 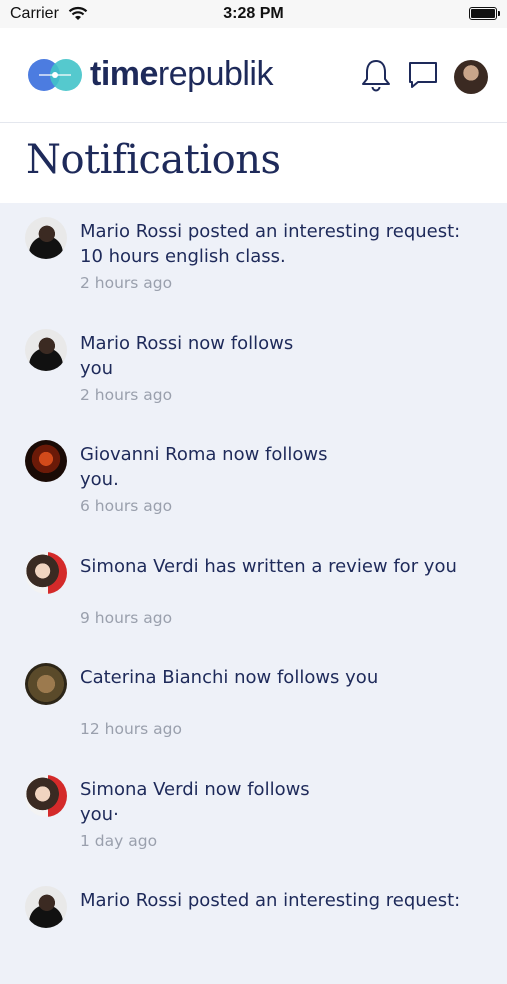 What do you see at coordinates (187, 355) in the screenshot?
I see `notification-text: Mario Rossi now follows you` at bounding box center [187, 355].